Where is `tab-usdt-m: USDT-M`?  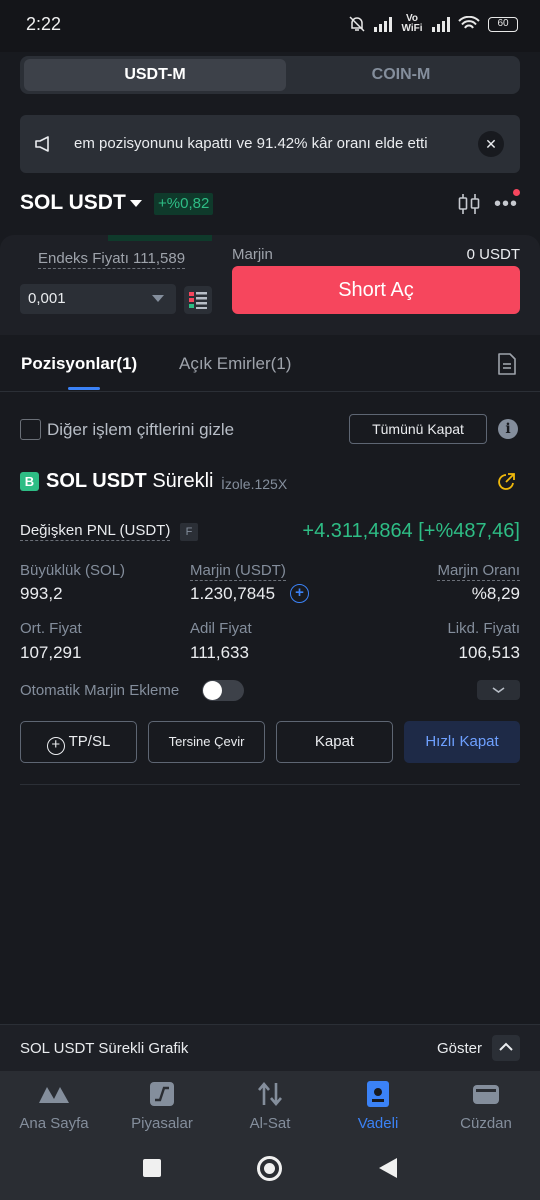
tab-usdt-m: USDT-M is located at coordinates (155, 75).